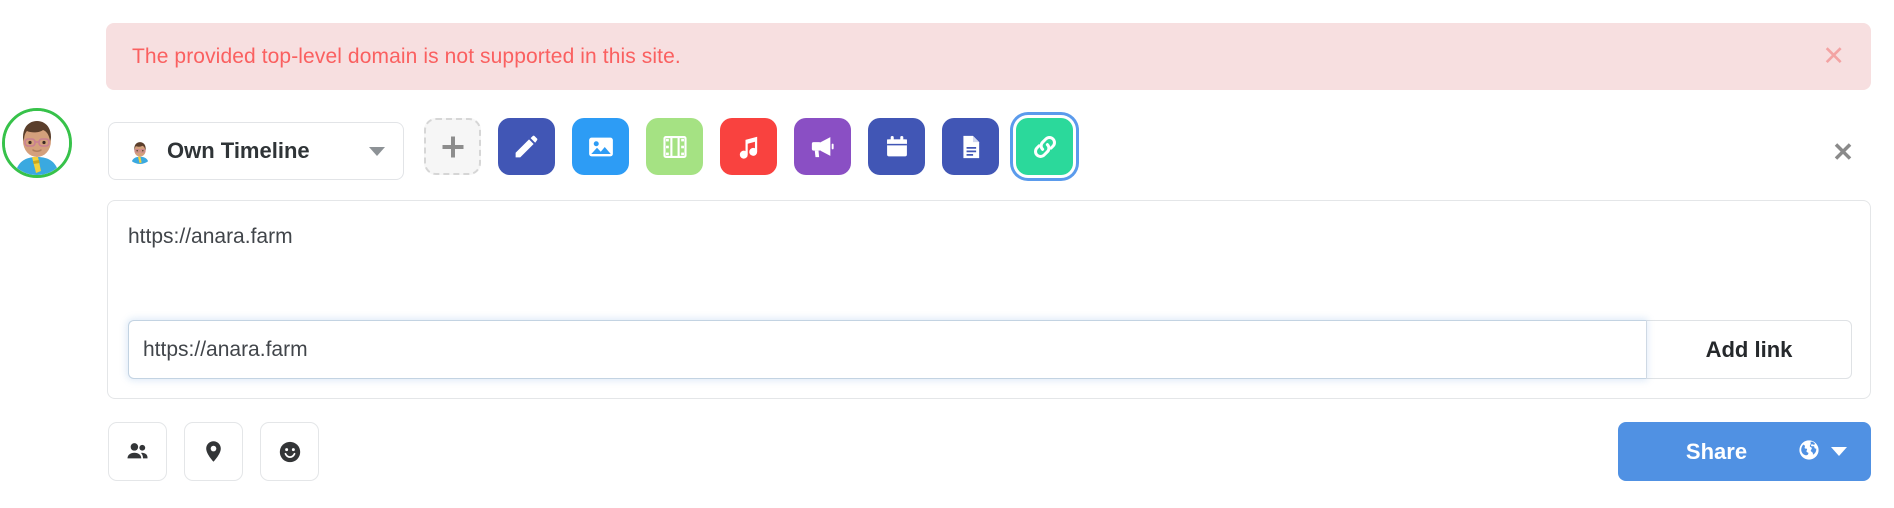 Image resolution: width=1894 pixels, height=508 pixels. I want to click on smiley-icon, so click(289, 451).